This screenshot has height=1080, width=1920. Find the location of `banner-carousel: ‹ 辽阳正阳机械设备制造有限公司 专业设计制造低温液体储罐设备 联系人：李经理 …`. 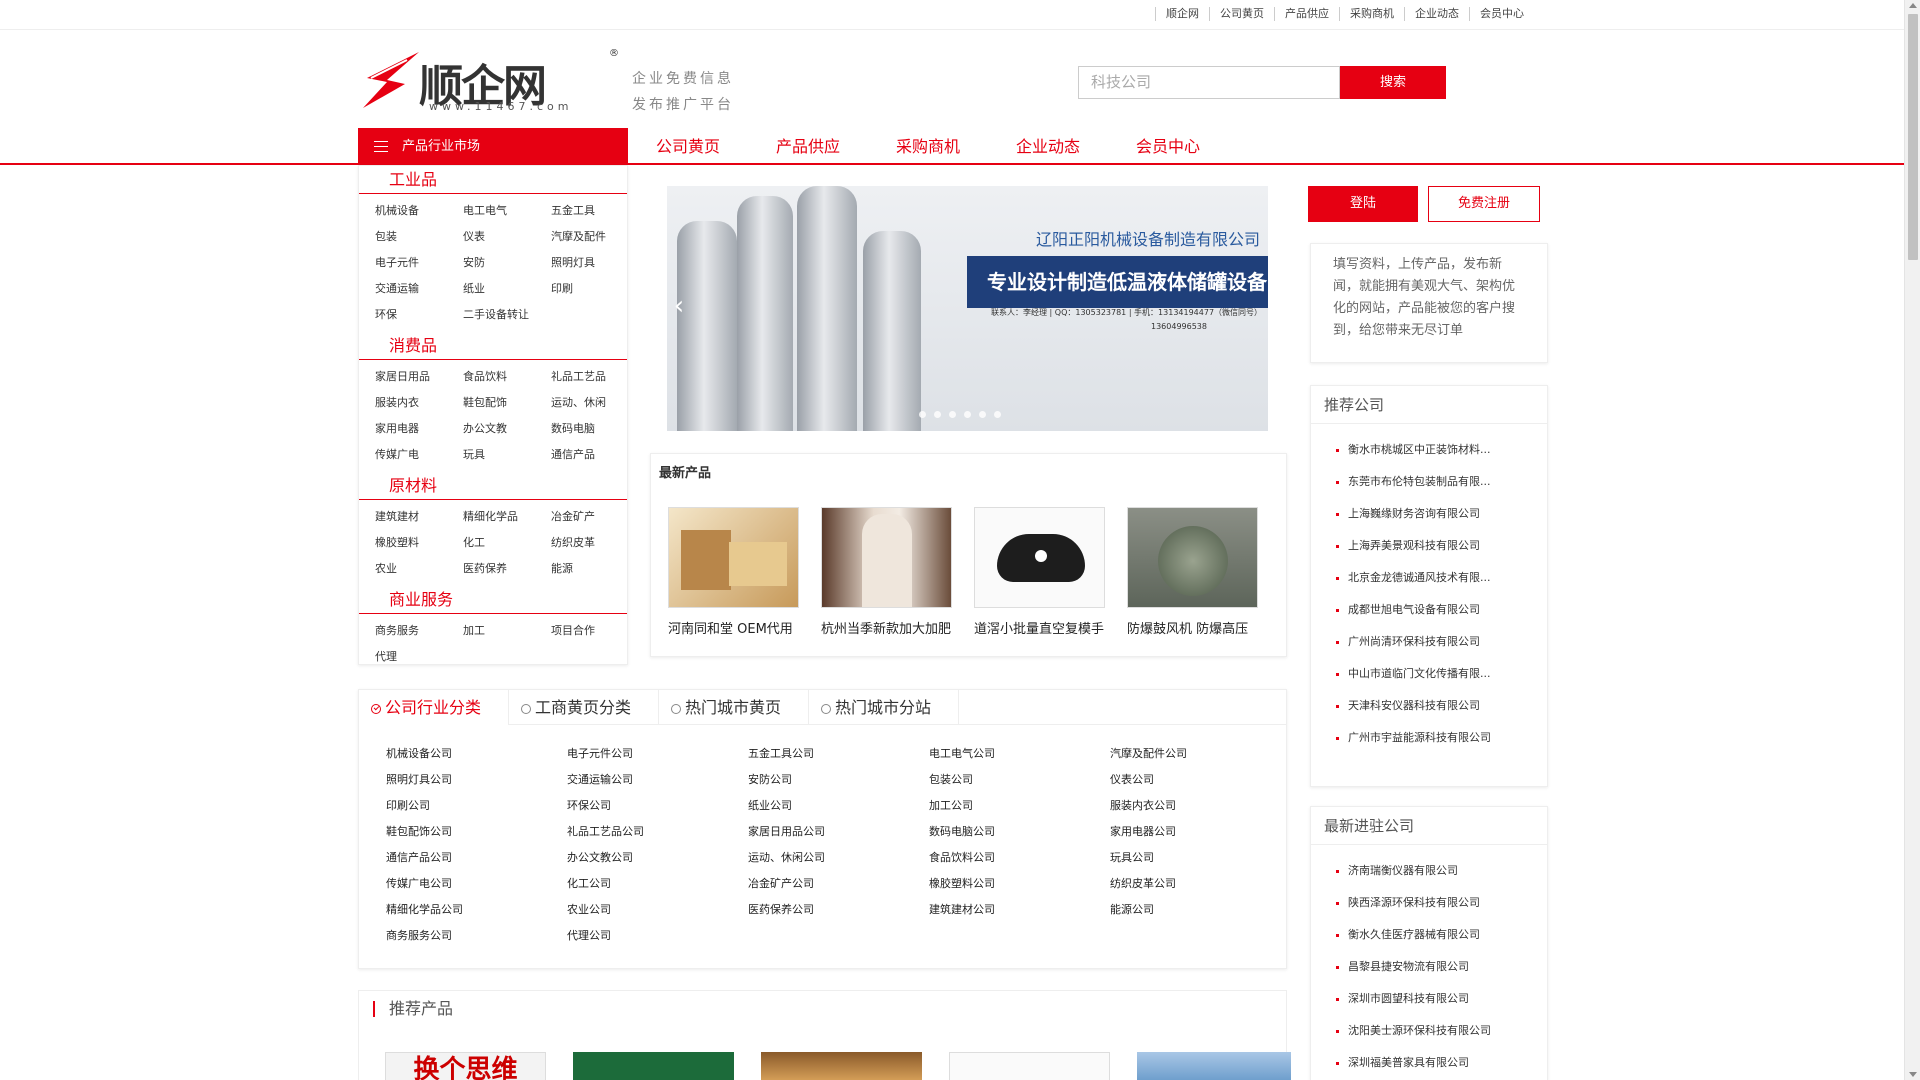

banner-carousel: ‹ 辽阳正阳机械设备制造有限公司 专业设计制造低温液体储罐设备 联系人：李经理 … is located at coordinates (967, 308).